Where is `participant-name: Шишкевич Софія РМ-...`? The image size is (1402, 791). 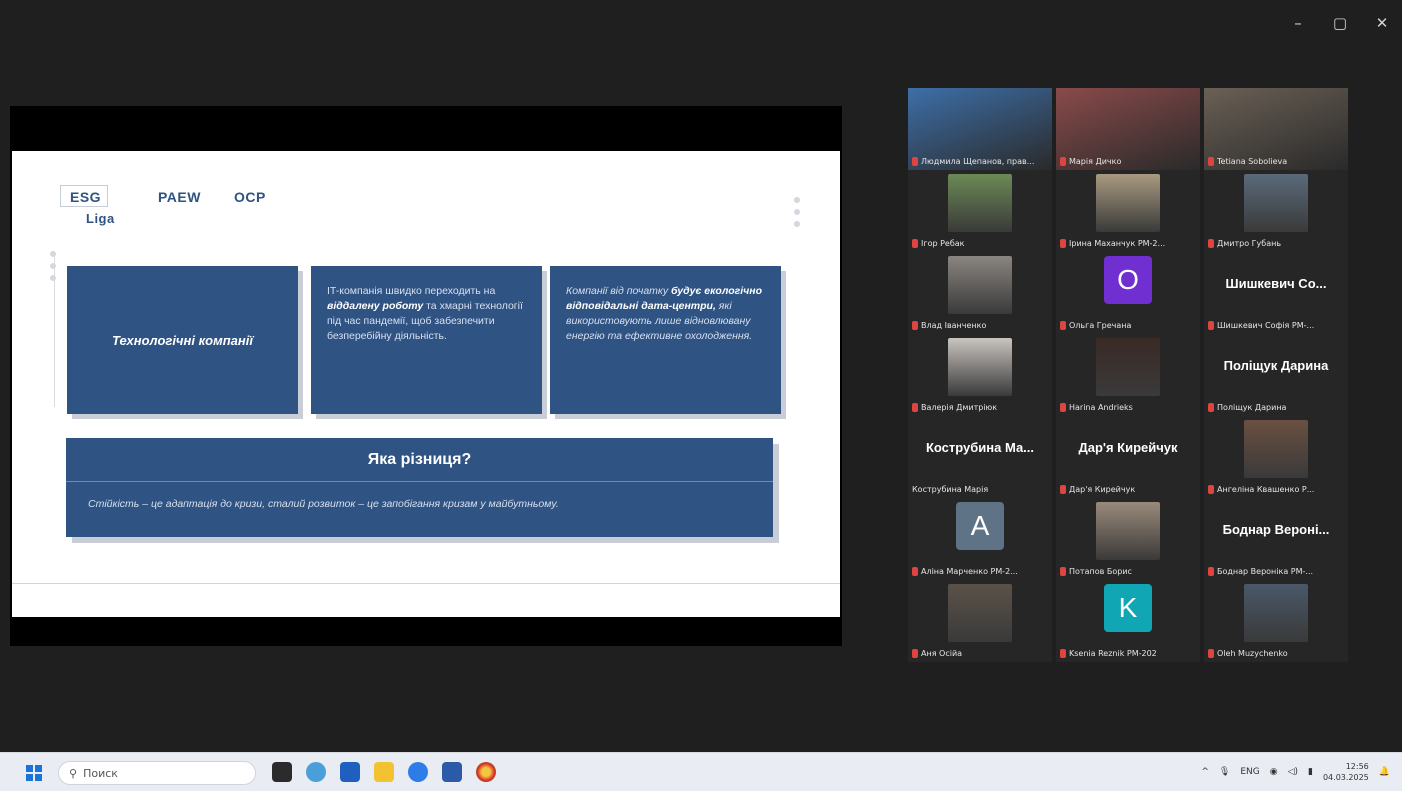
participant-name: Шишкевич Софія РМ-... is located at coordinates (1266, 325).